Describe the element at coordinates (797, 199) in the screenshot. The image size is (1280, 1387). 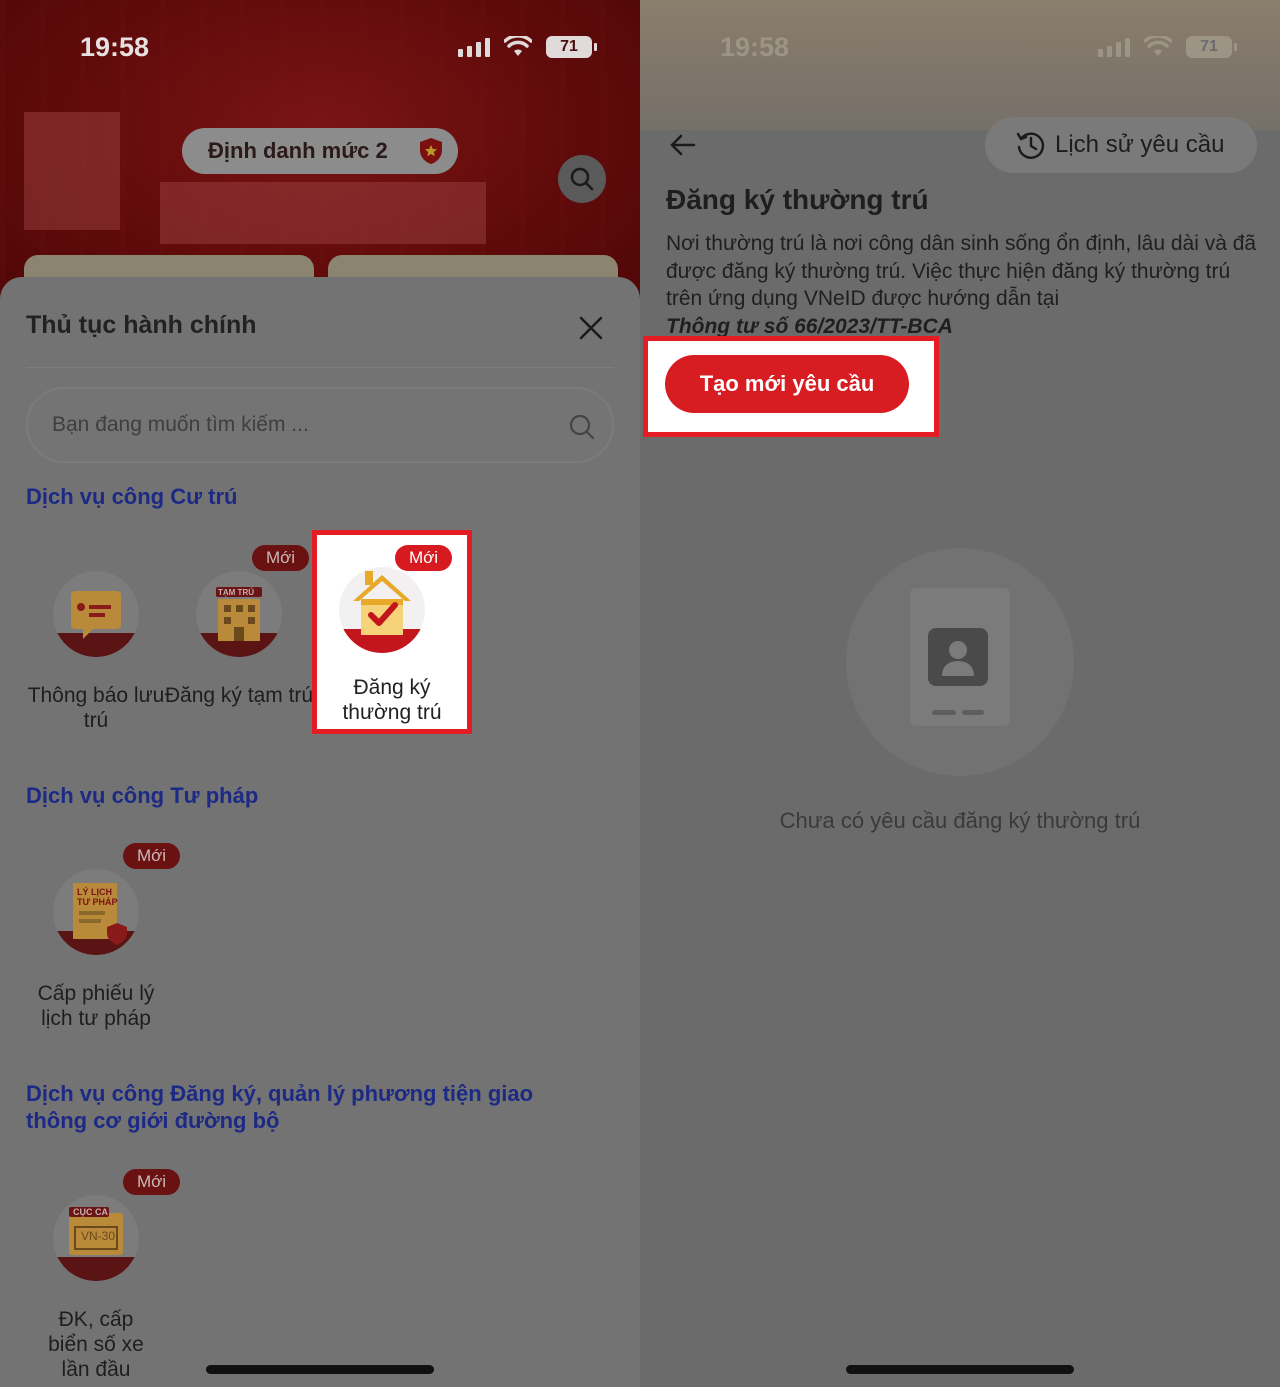
I see `page-title: Đăng ký thường trú` at that location.